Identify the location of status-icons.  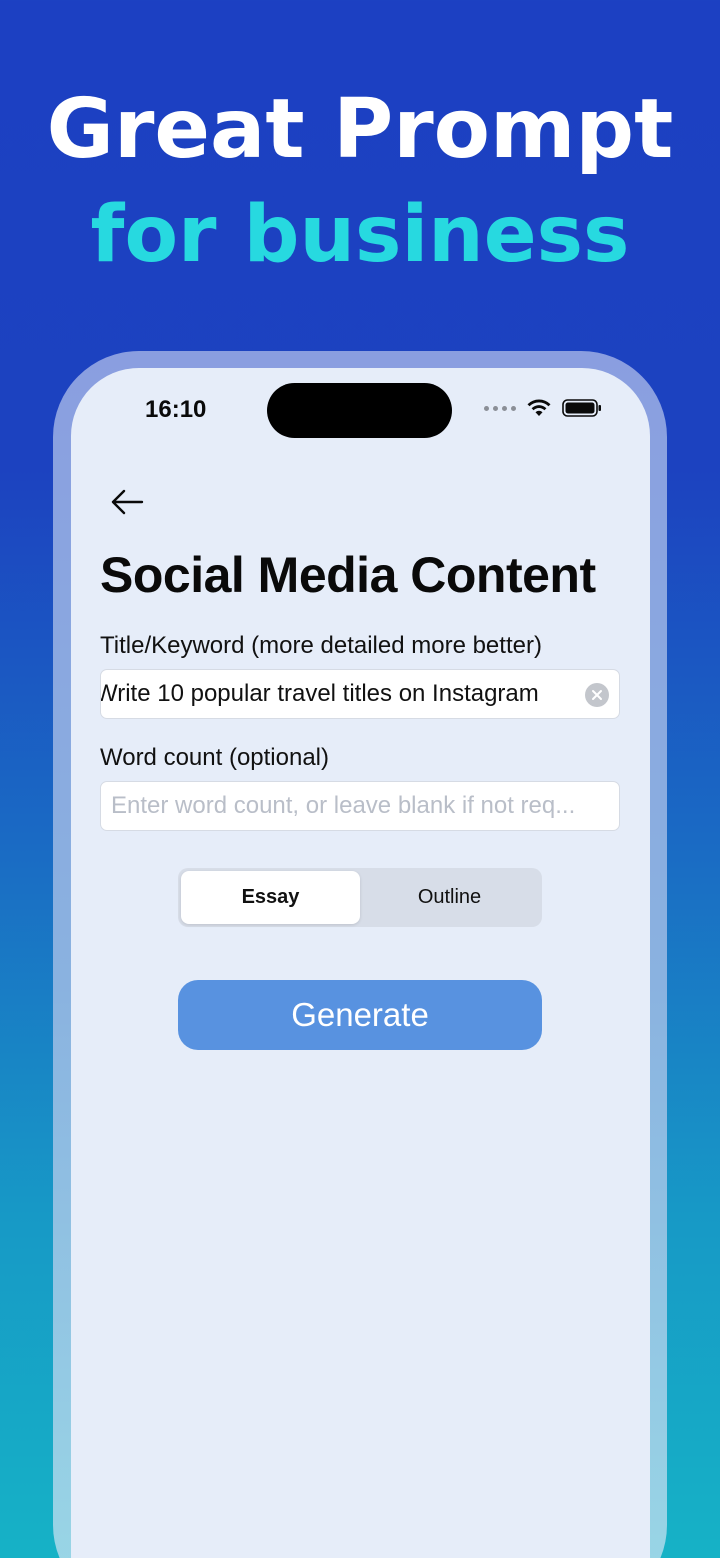
(543, 408).